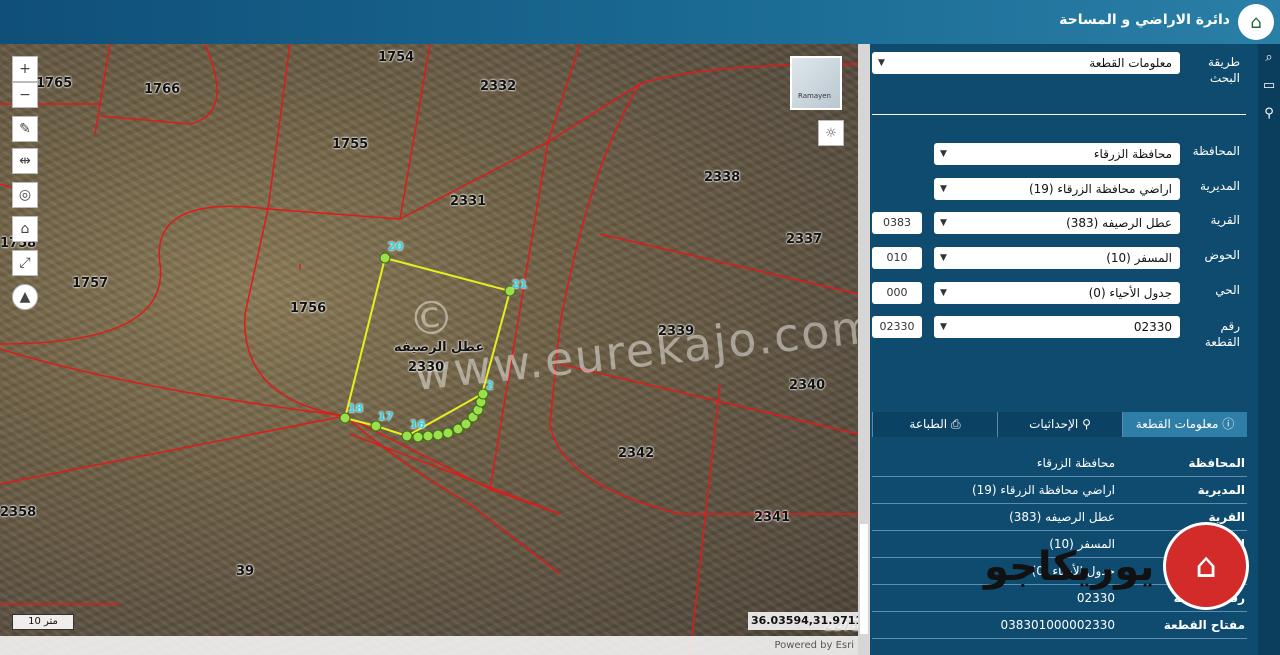 This screenshot has width=1280, height=655. What do you see at coordinates (1225, 220) in the screenshot?
I see `field-label: القرية` at bounding box center [1225, 220].